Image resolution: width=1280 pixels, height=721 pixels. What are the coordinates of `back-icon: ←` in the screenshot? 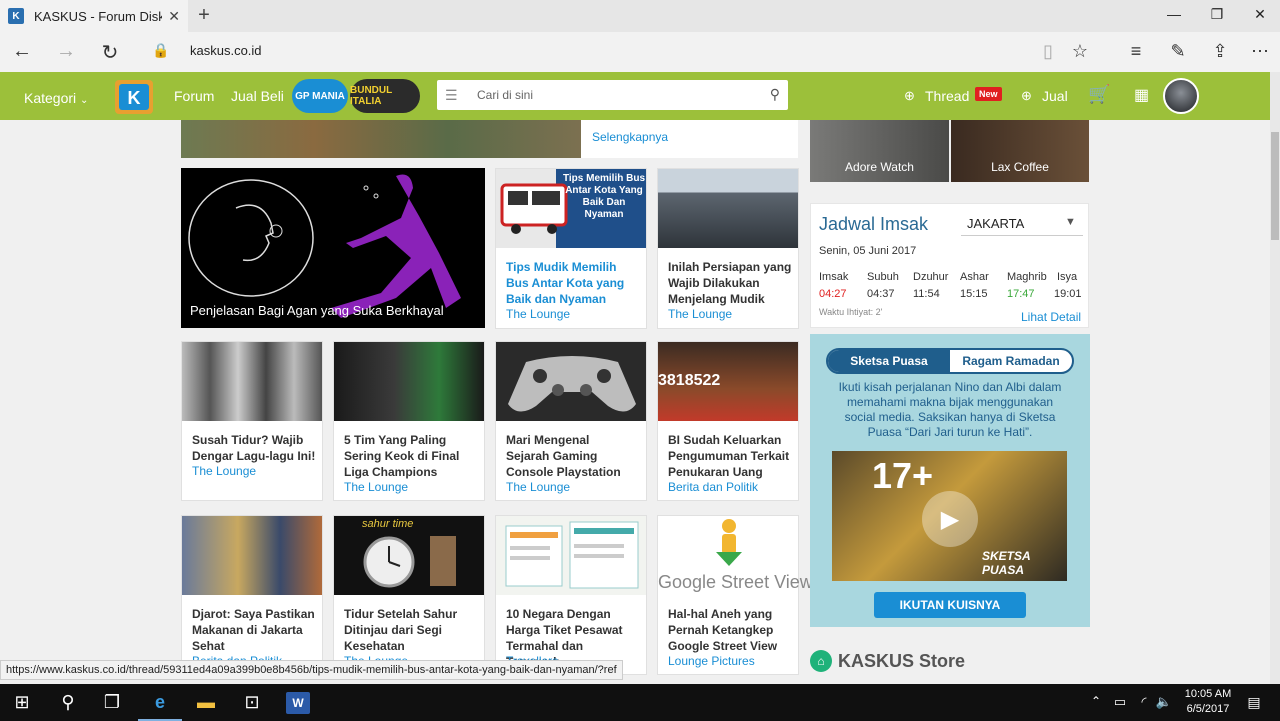 It's located at (22, 51).